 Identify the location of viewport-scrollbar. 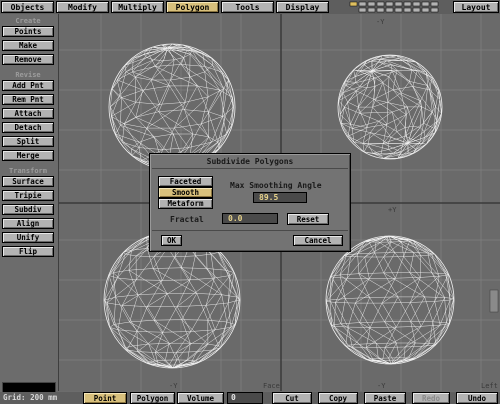
(494, 301).